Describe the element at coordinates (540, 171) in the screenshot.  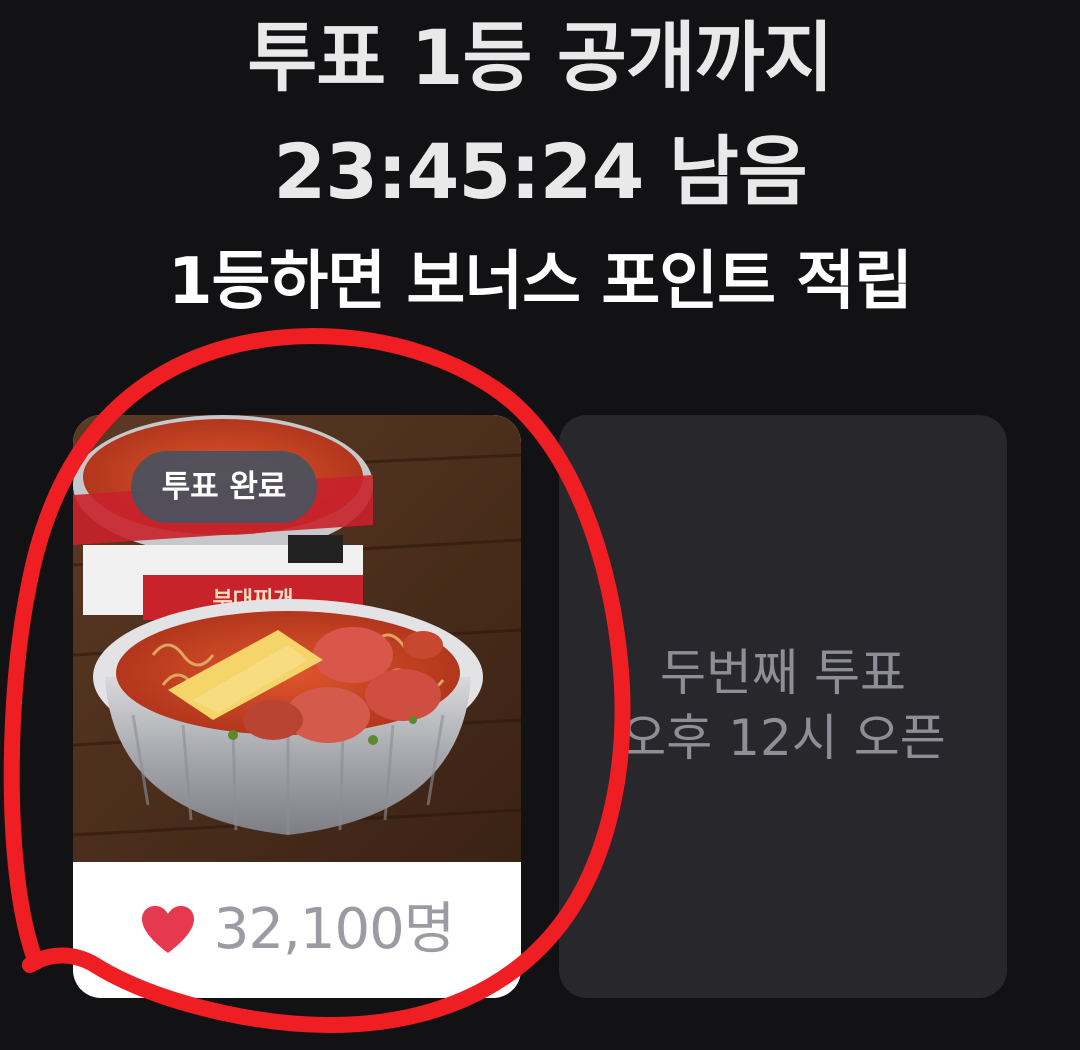
I see `countdown-timer: 23:45:24 남음` at that location.